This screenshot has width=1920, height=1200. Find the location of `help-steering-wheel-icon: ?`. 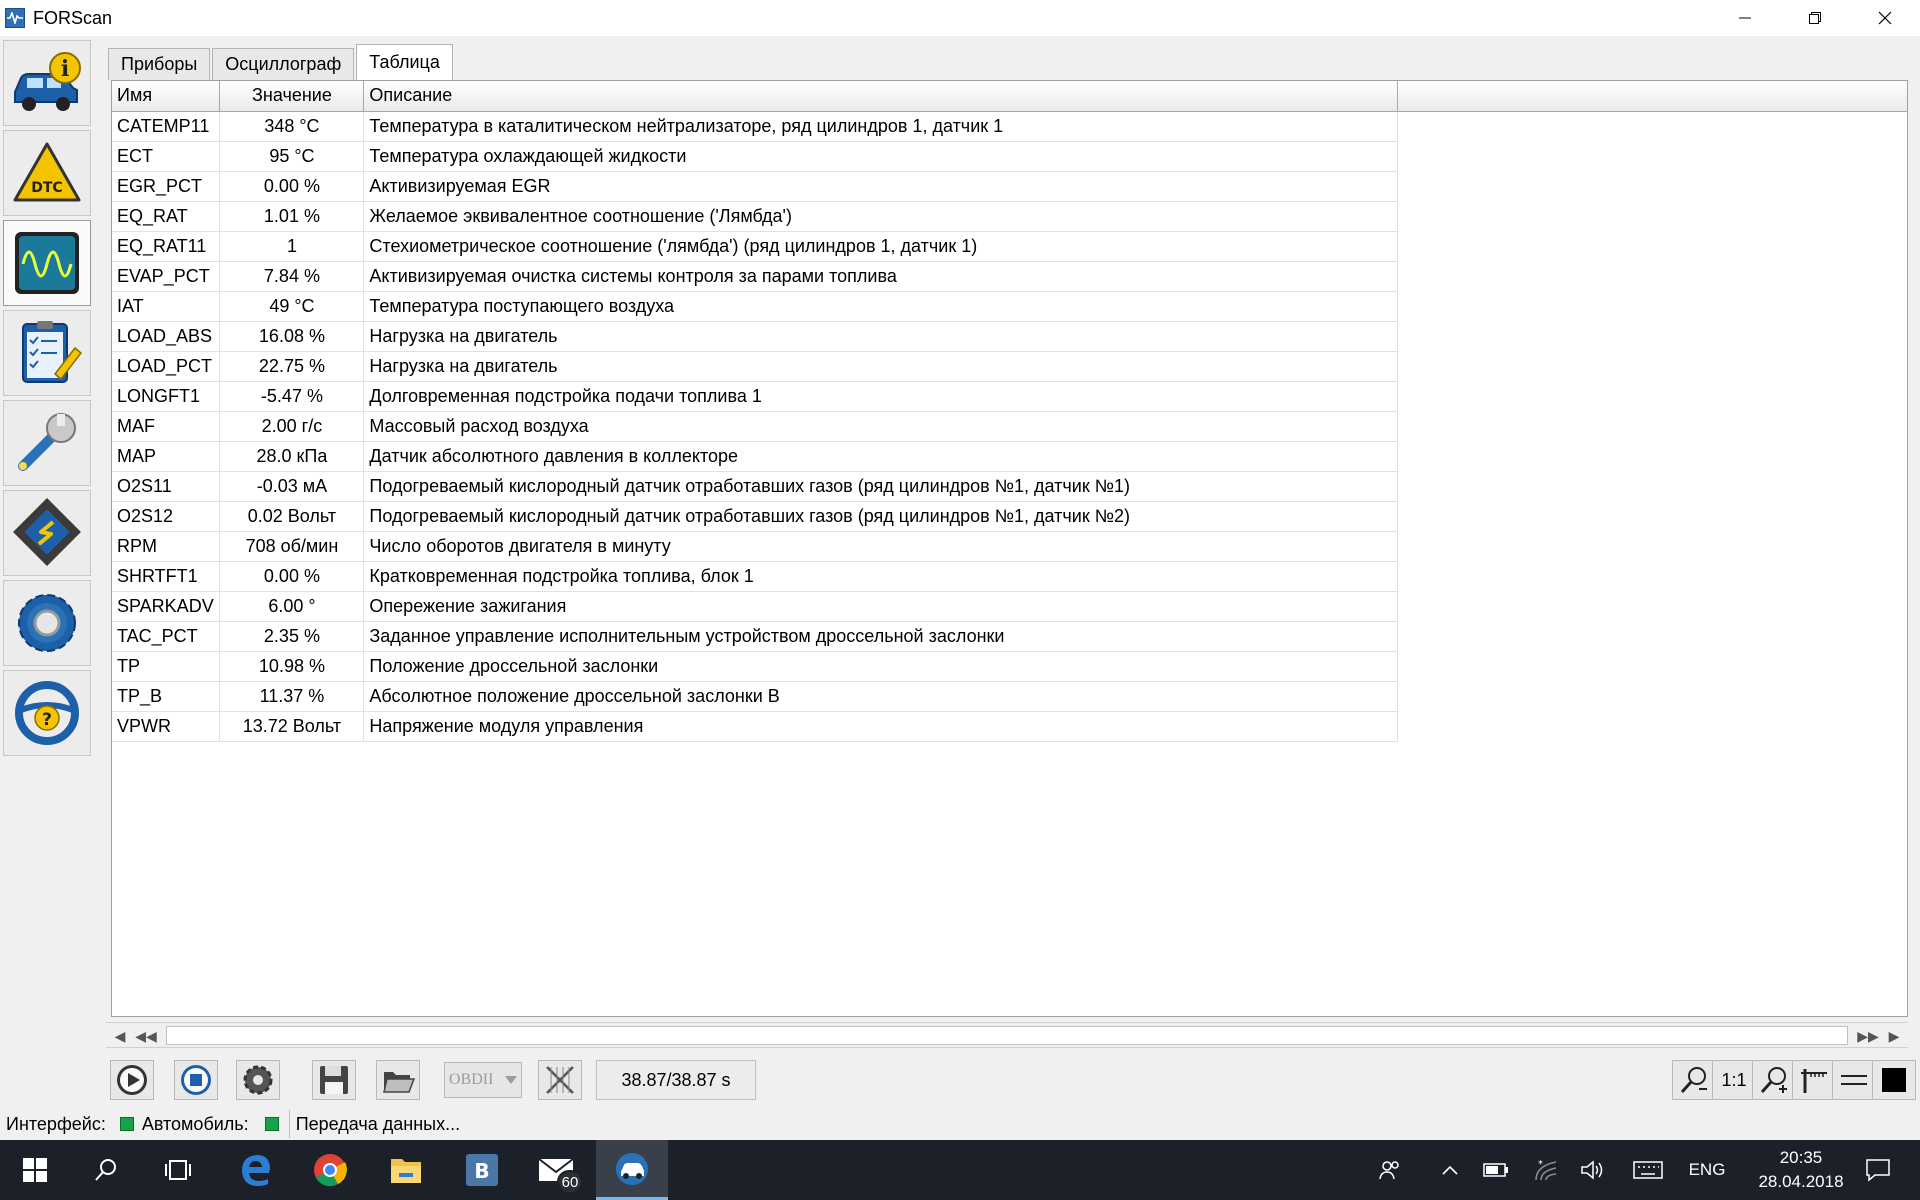

help-steering-wheel-icon: ? is located at coordinates (47, 713).